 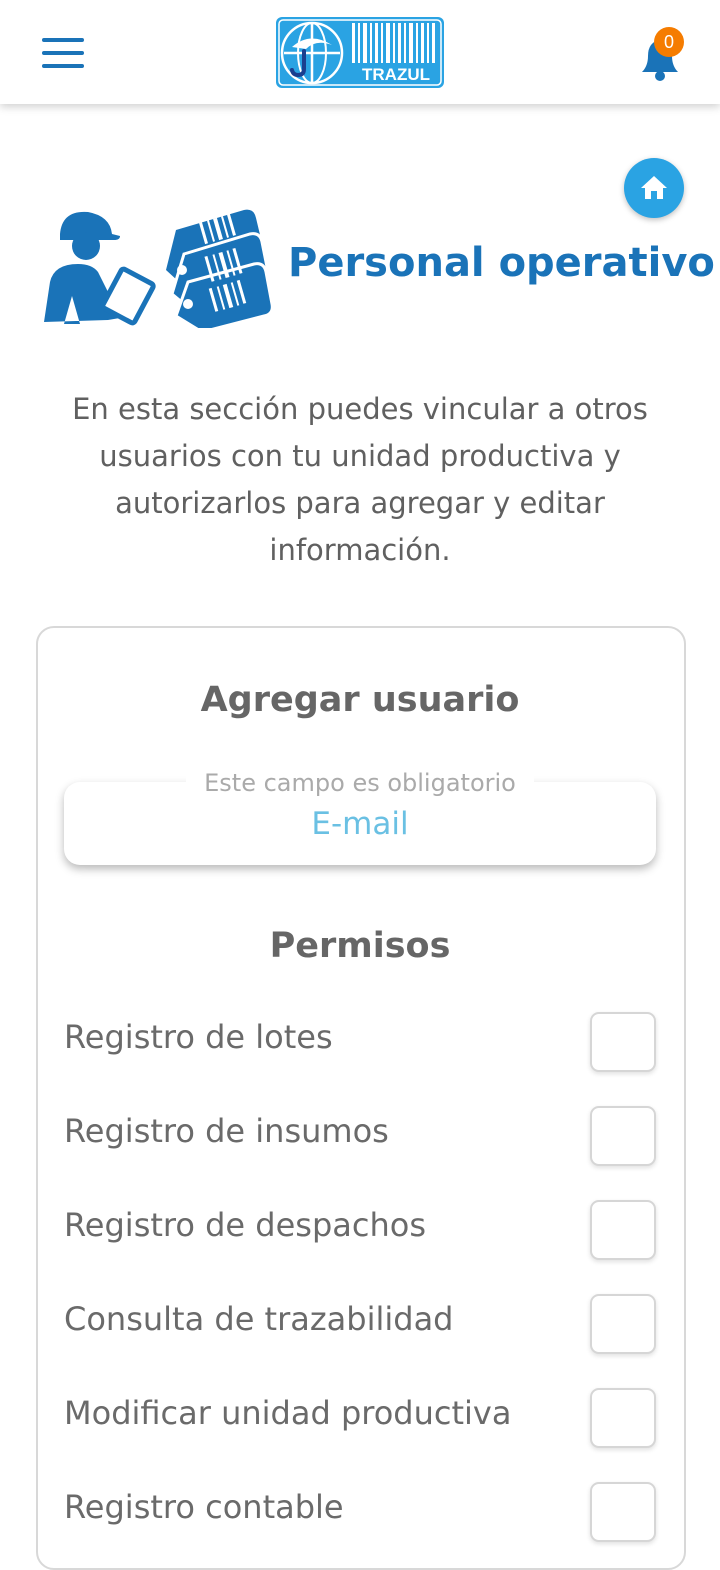 I want to click on worker-head, so click(x=86, y=246).